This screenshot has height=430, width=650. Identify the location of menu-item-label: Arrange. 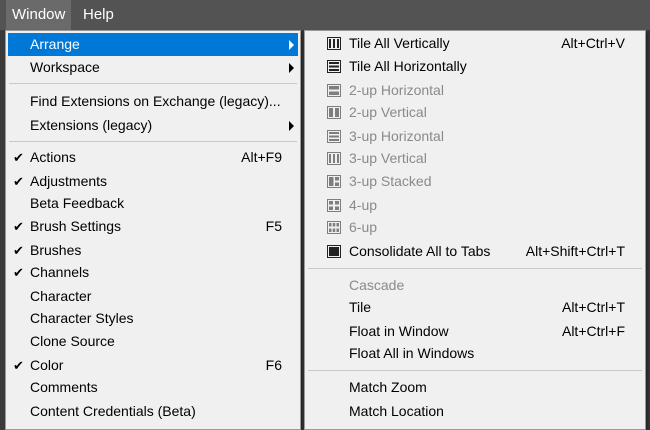
(55, 44).